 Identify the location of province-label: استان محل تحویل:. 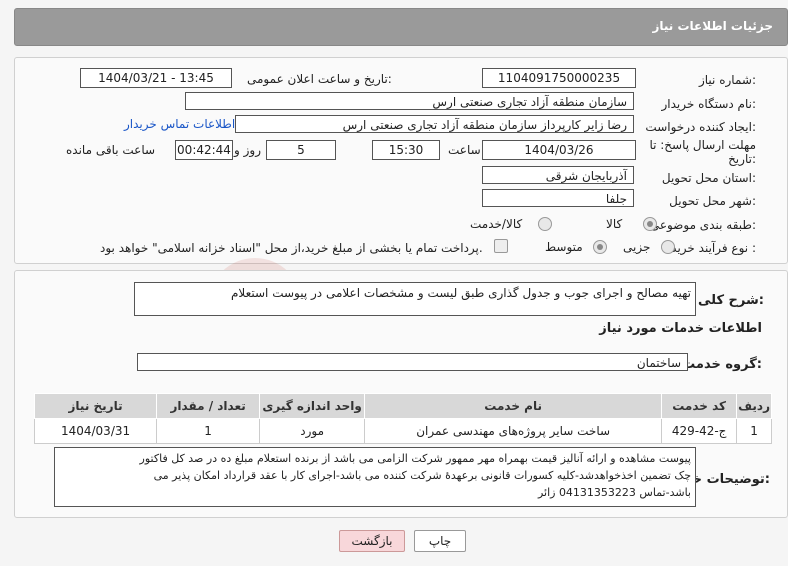
(708, 178).